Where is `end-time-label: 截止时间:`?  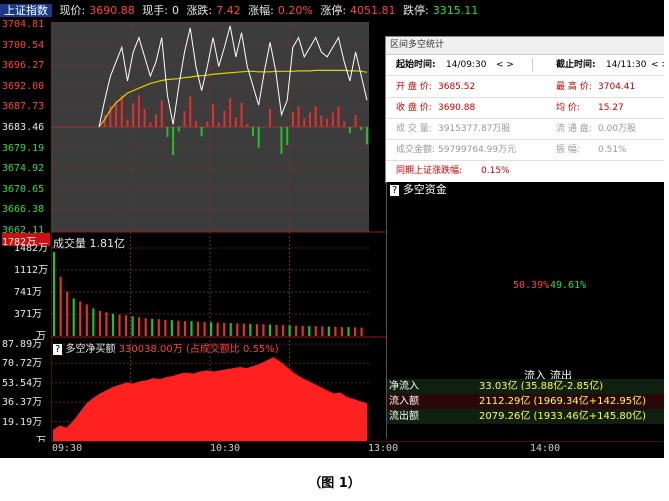 end-time-label: 截止时间: is located at coordinates (576, 65).